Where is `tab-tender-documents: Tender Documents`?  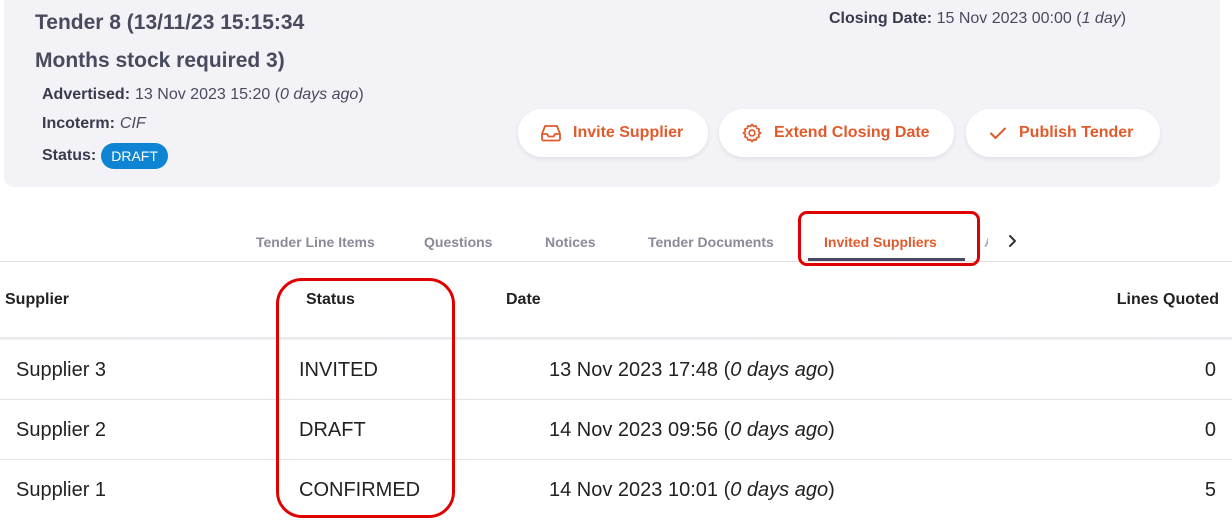 tab-tender-documents: Tender Documents is located at coordinates (711, 242).